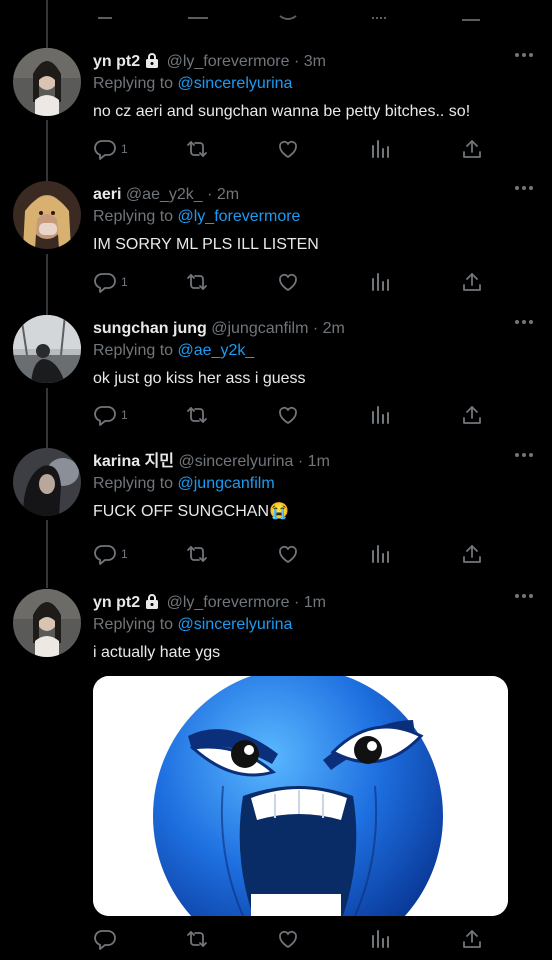 This screenshot has height=960, width=552. Describe the element at coordinates (276, 13) in the screenshot. I see `previous-tweet-actions` at that location.